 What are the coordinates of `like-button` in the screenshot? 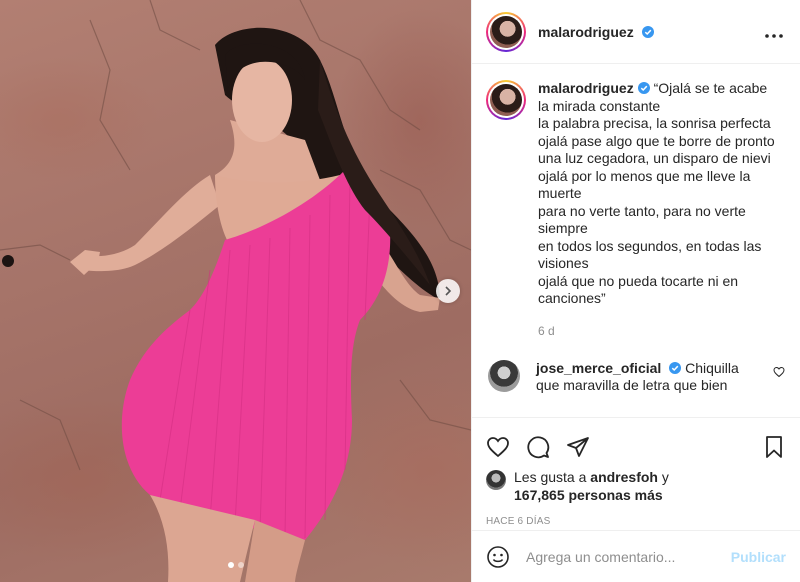 It's located at (498, 447).